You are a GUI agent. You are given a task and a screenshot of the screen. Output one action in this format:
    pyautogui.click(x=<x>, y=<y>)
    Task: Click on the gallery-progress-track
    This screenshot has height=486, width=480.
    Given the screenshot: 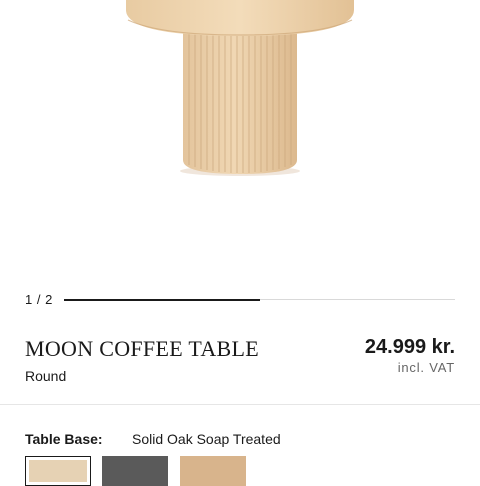 What is the action you would take?
    pyautogui.click(x=259, y=299)
    